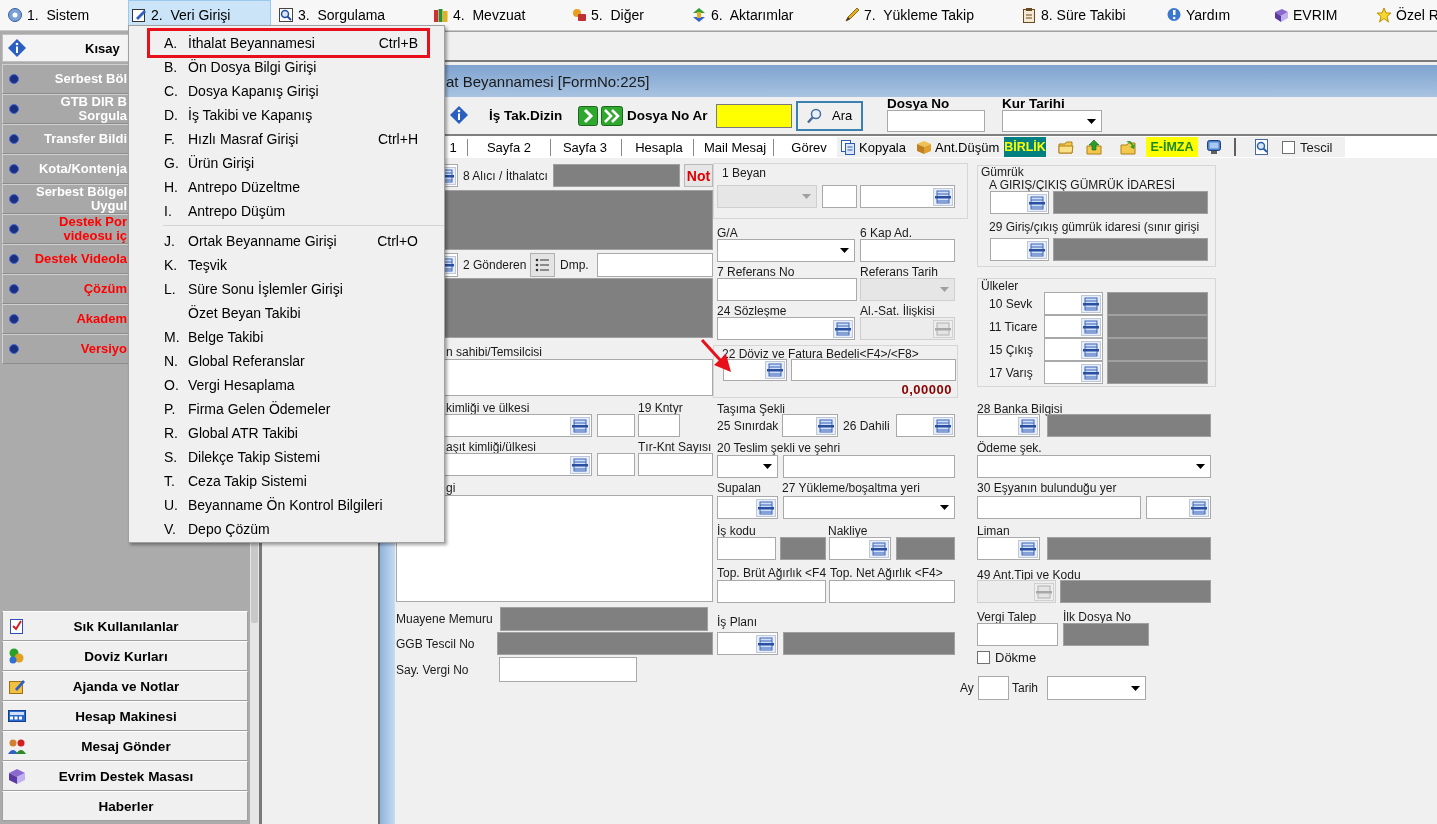  I want to click on tab: Görev, so click(809, 147).